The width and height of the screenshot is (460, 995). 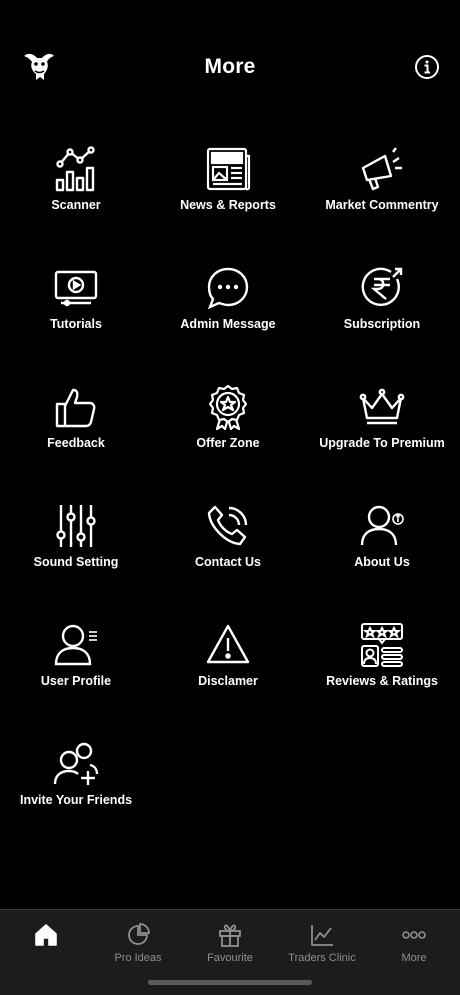 What do you see at coordinates (382, 407) in the screenshot?
I see `crown-icon` at bounding box center [382, 407].